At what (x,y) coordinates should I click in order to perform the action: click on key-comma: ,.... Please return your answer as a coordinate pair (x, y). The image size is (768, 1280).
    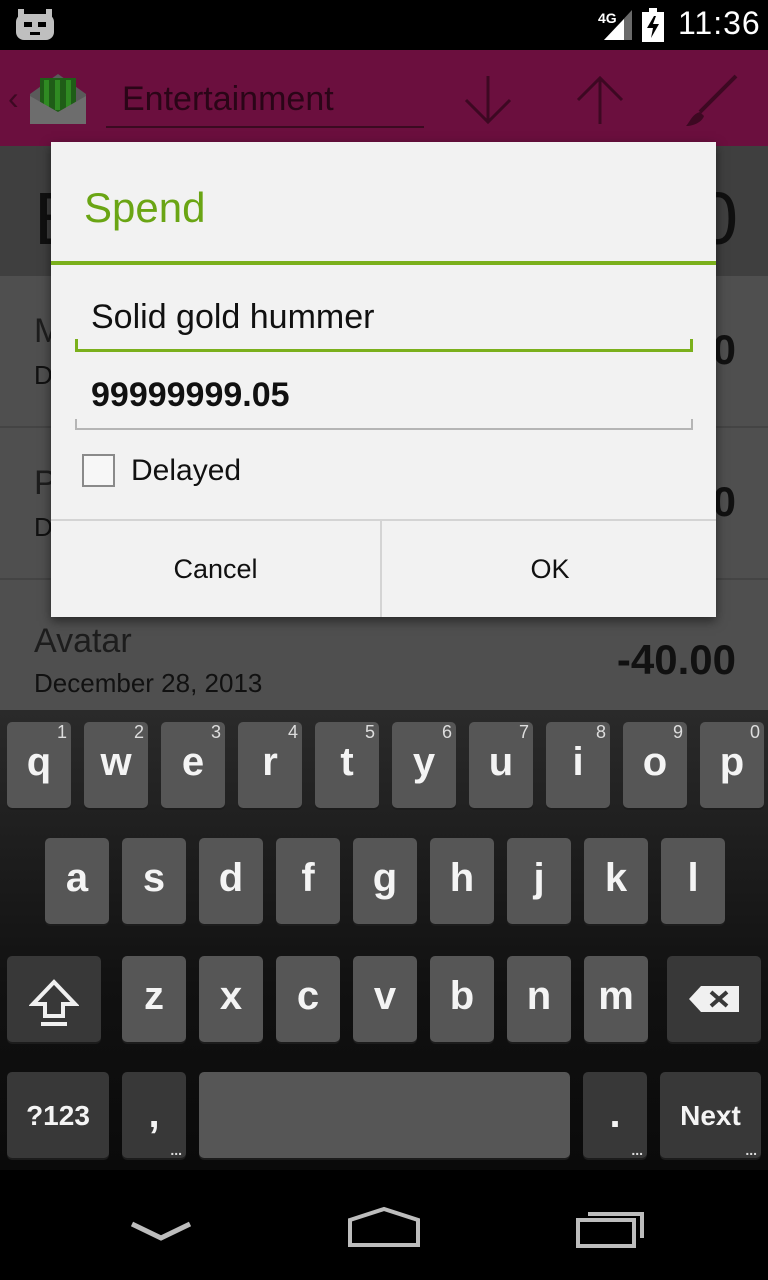
    Looking at the image, I should click on (154, 1115).